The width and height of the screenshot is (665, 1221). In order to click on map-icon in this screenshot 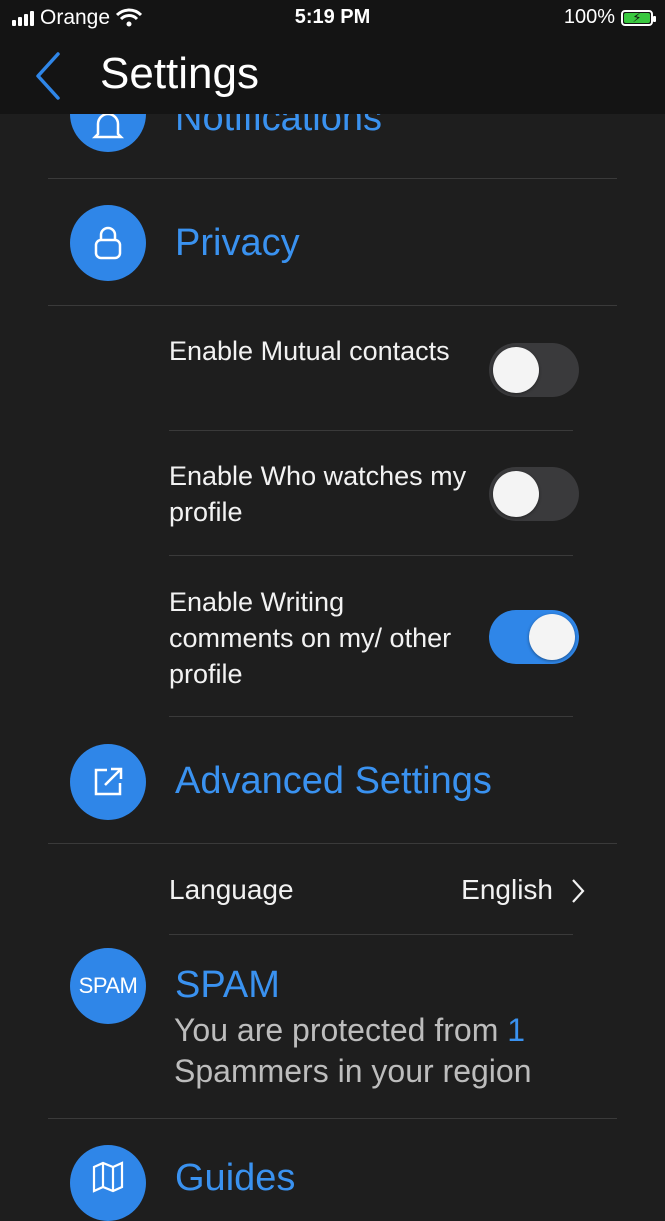, I will do `click(108, 1177)`.